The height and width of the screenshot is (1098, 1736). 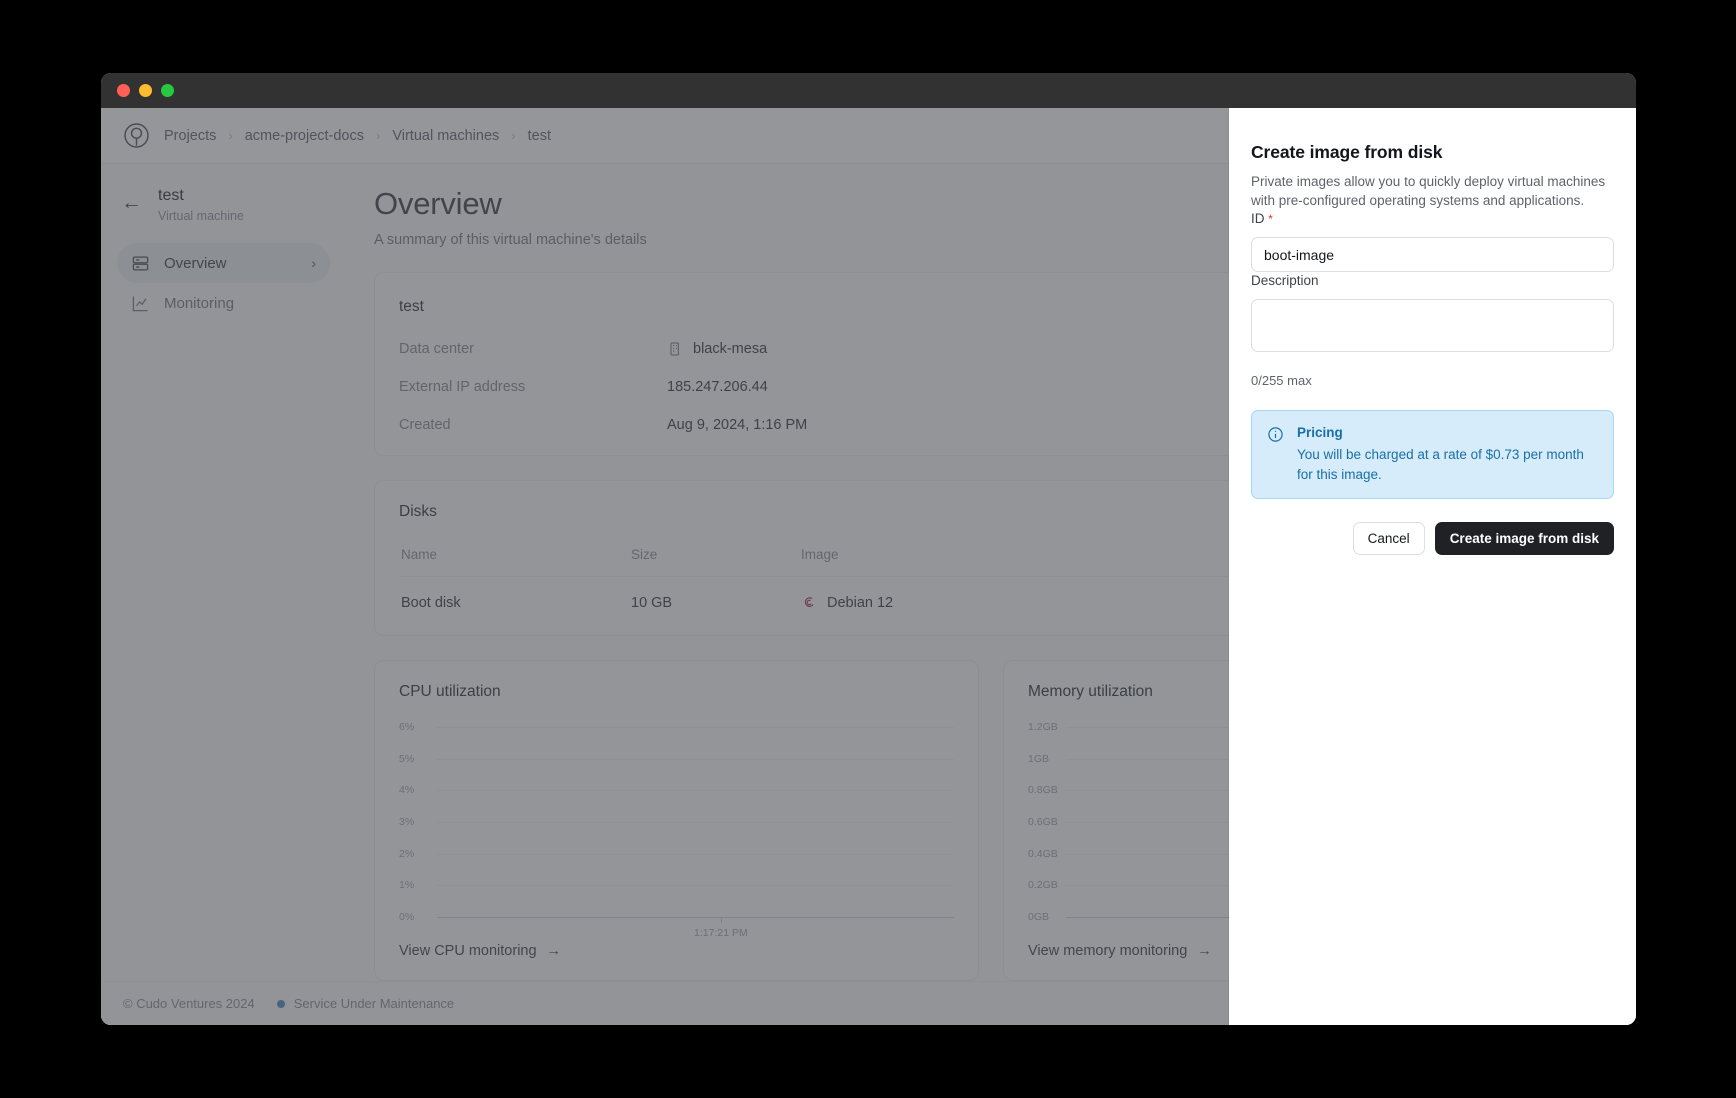 I want to click on window-titlebar, so click(x=868, y=90).